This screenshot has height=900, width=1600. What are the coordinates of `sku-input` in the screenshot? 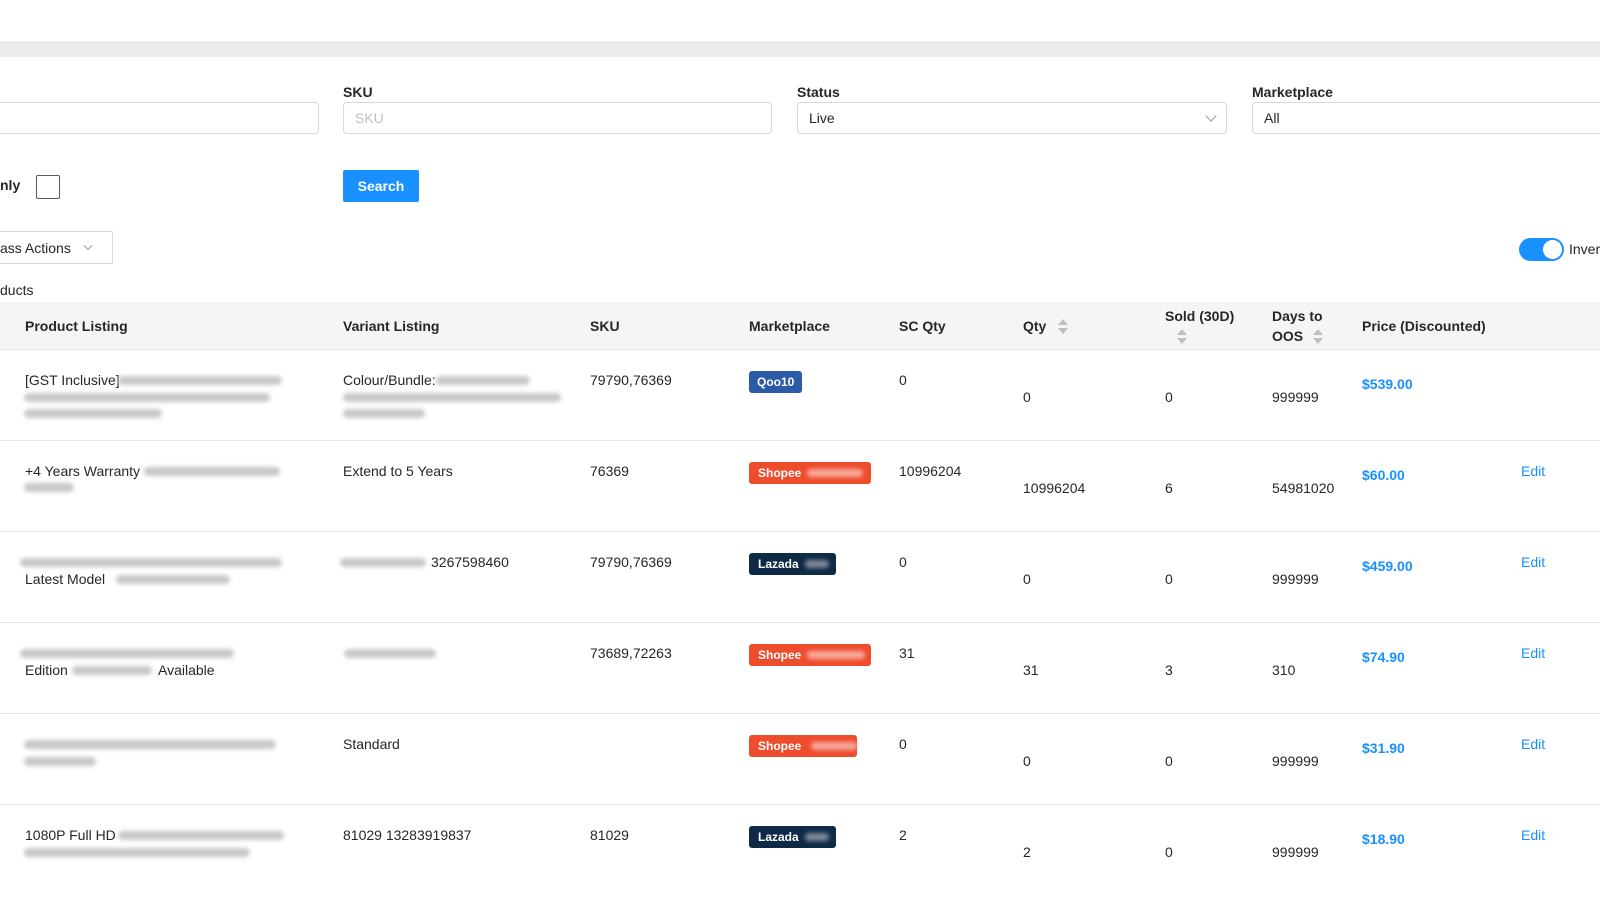 It's located at (557, 118).